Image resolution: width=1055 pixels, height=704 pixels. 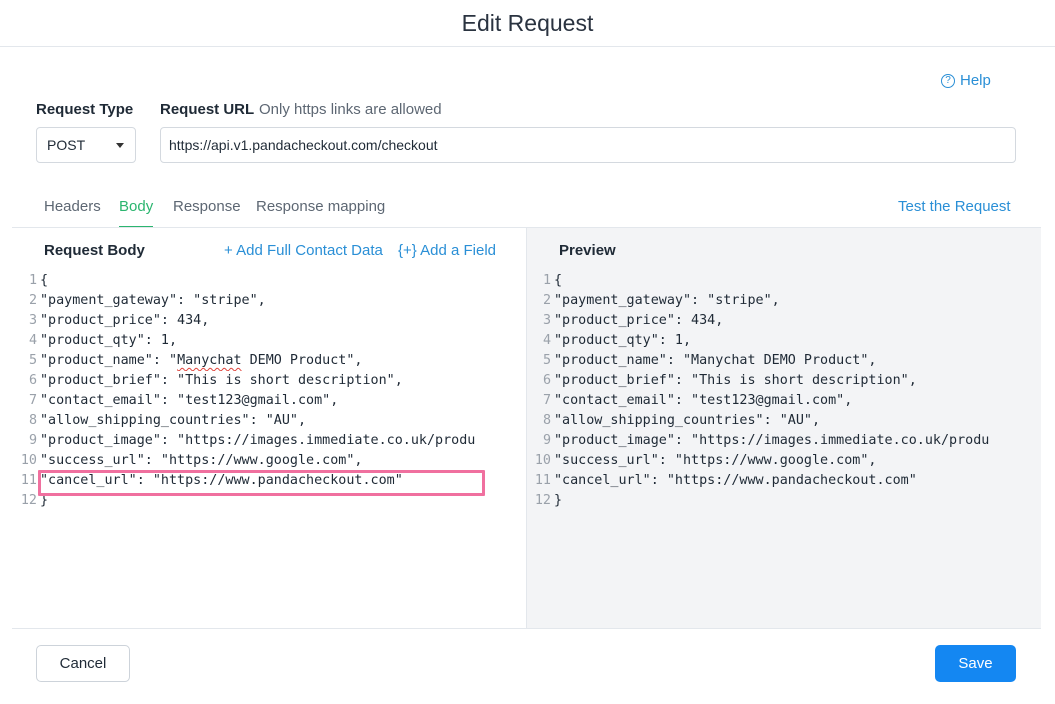 I want to click on add-field-link: {+} Add a Field, so click(x=447, y=250).